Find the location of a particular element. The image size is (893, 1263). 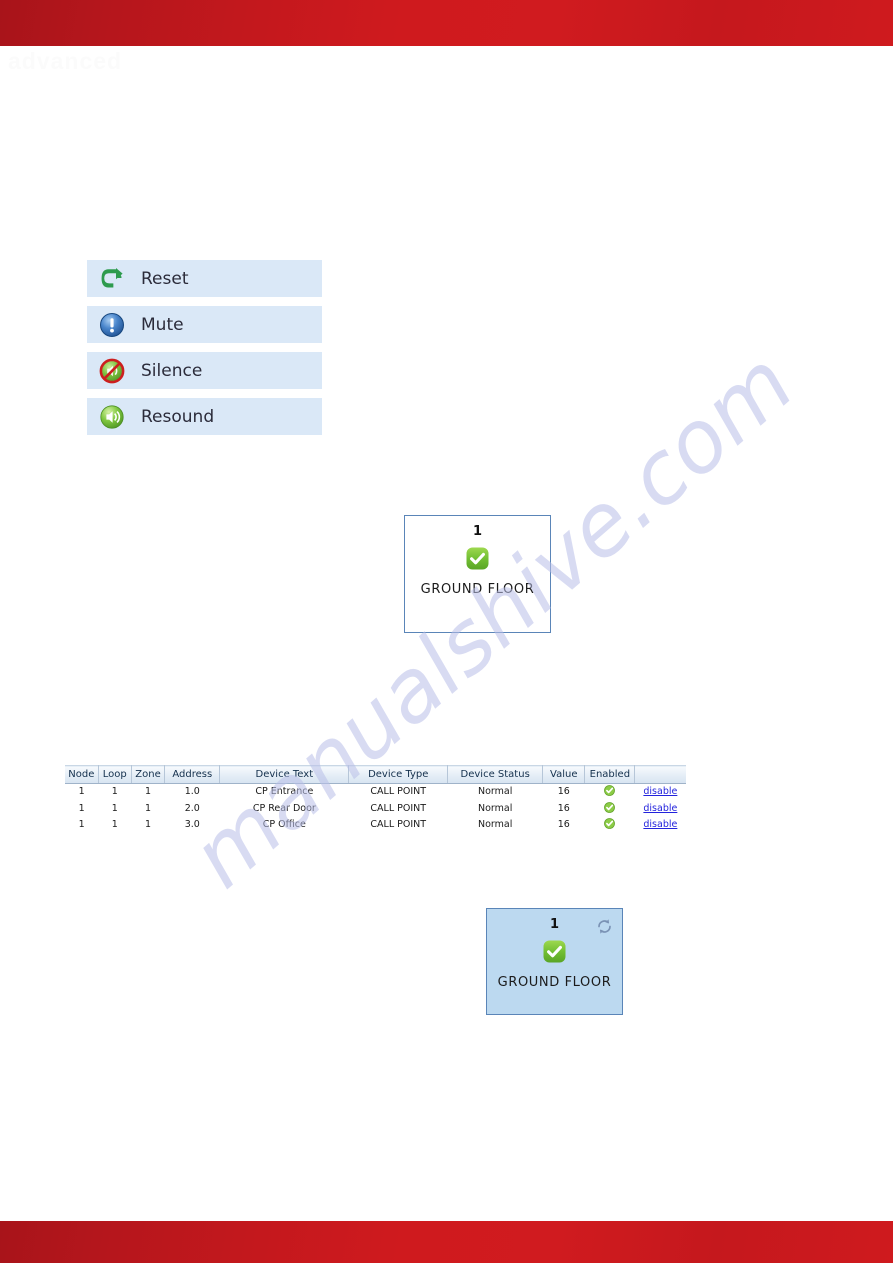

resound-button: Resound is located at coordinates (204, 416).